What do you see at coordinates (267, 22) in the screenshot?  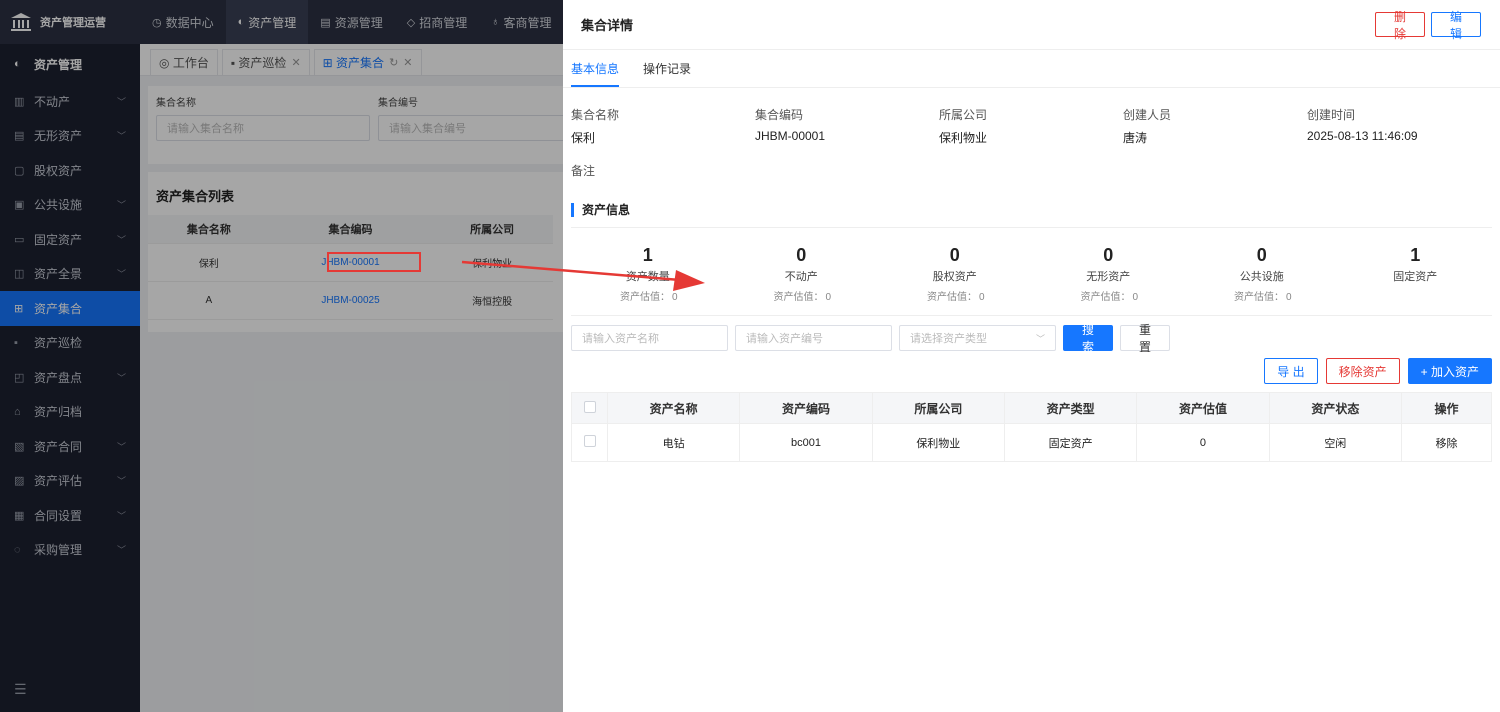 I see `nav-asset-management: ◐ 资产管理` at bounding box center [267, 22].